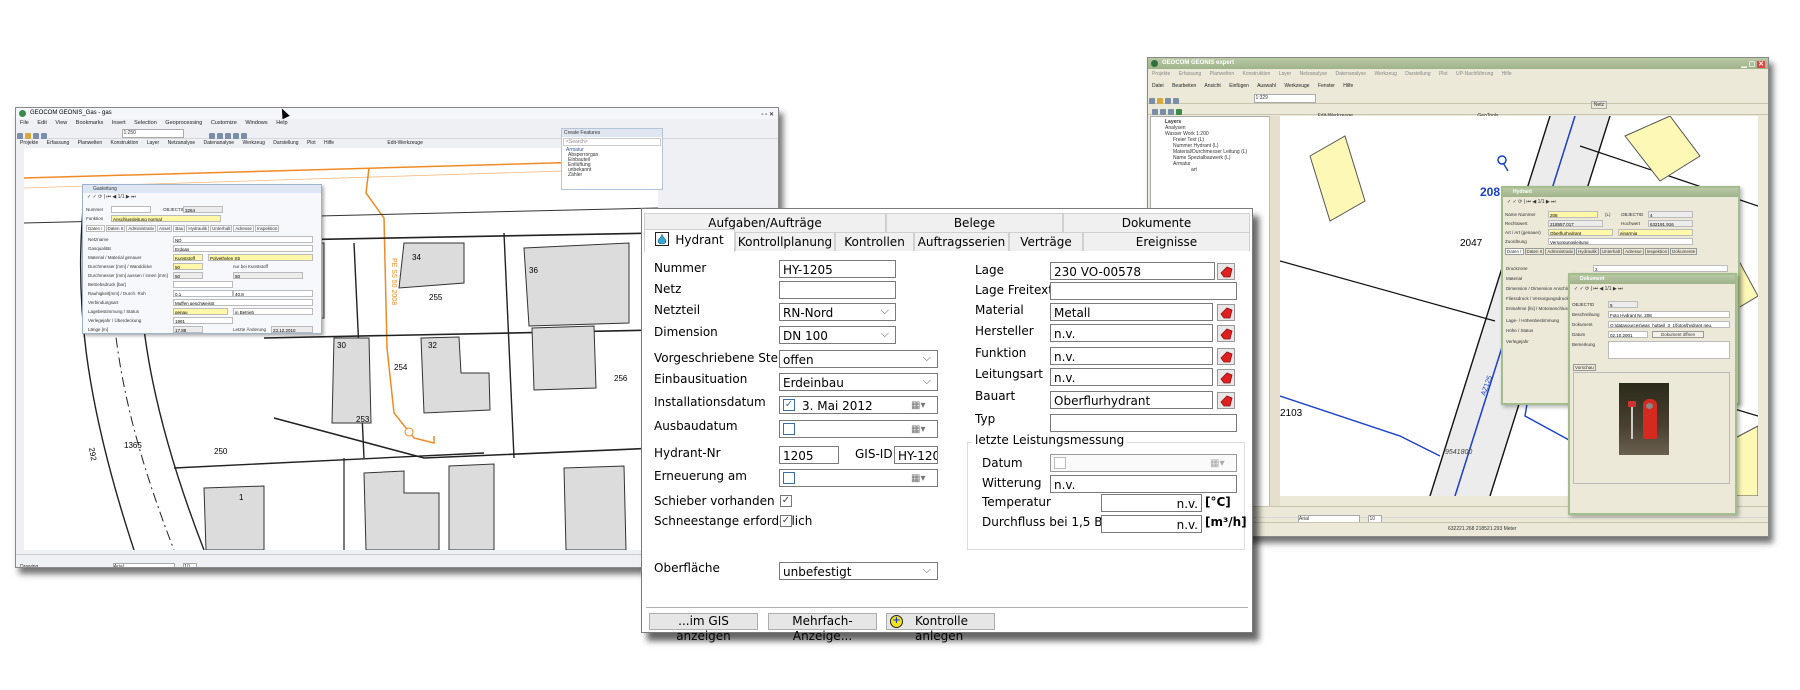 The image size is (1800, 690). Describe the element at coordinates (858, 359) in the screenshot. I see `stellung-select: offen` at that location.